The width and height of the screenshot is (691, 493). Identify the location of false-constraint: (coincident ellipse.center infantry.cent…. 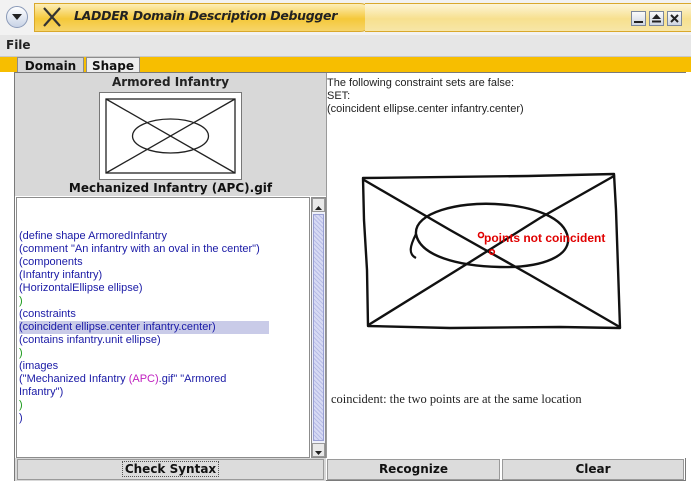
(425, 109).